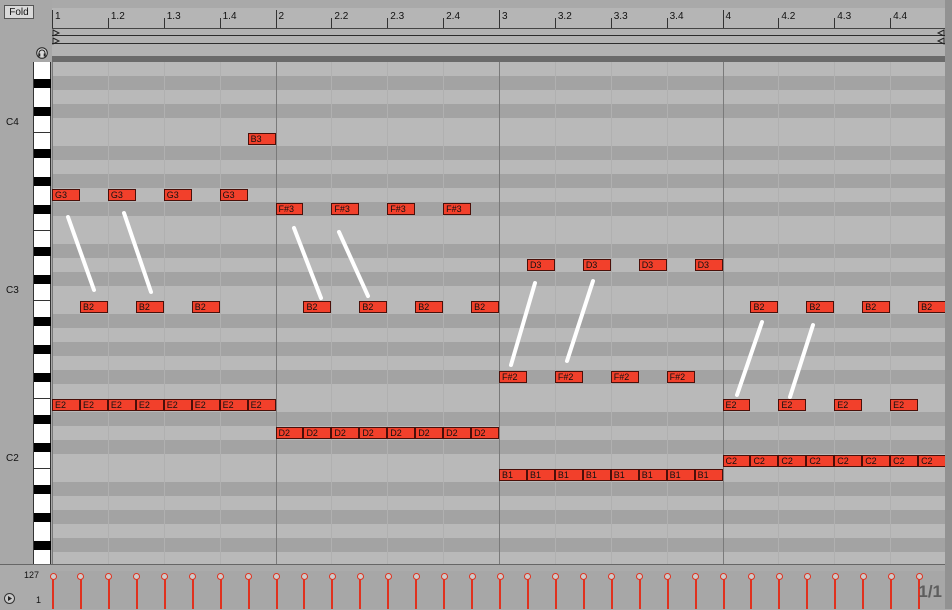 This screenshot has height=610, width=952. I want to click on piano-keyboard, so click(42, 314).